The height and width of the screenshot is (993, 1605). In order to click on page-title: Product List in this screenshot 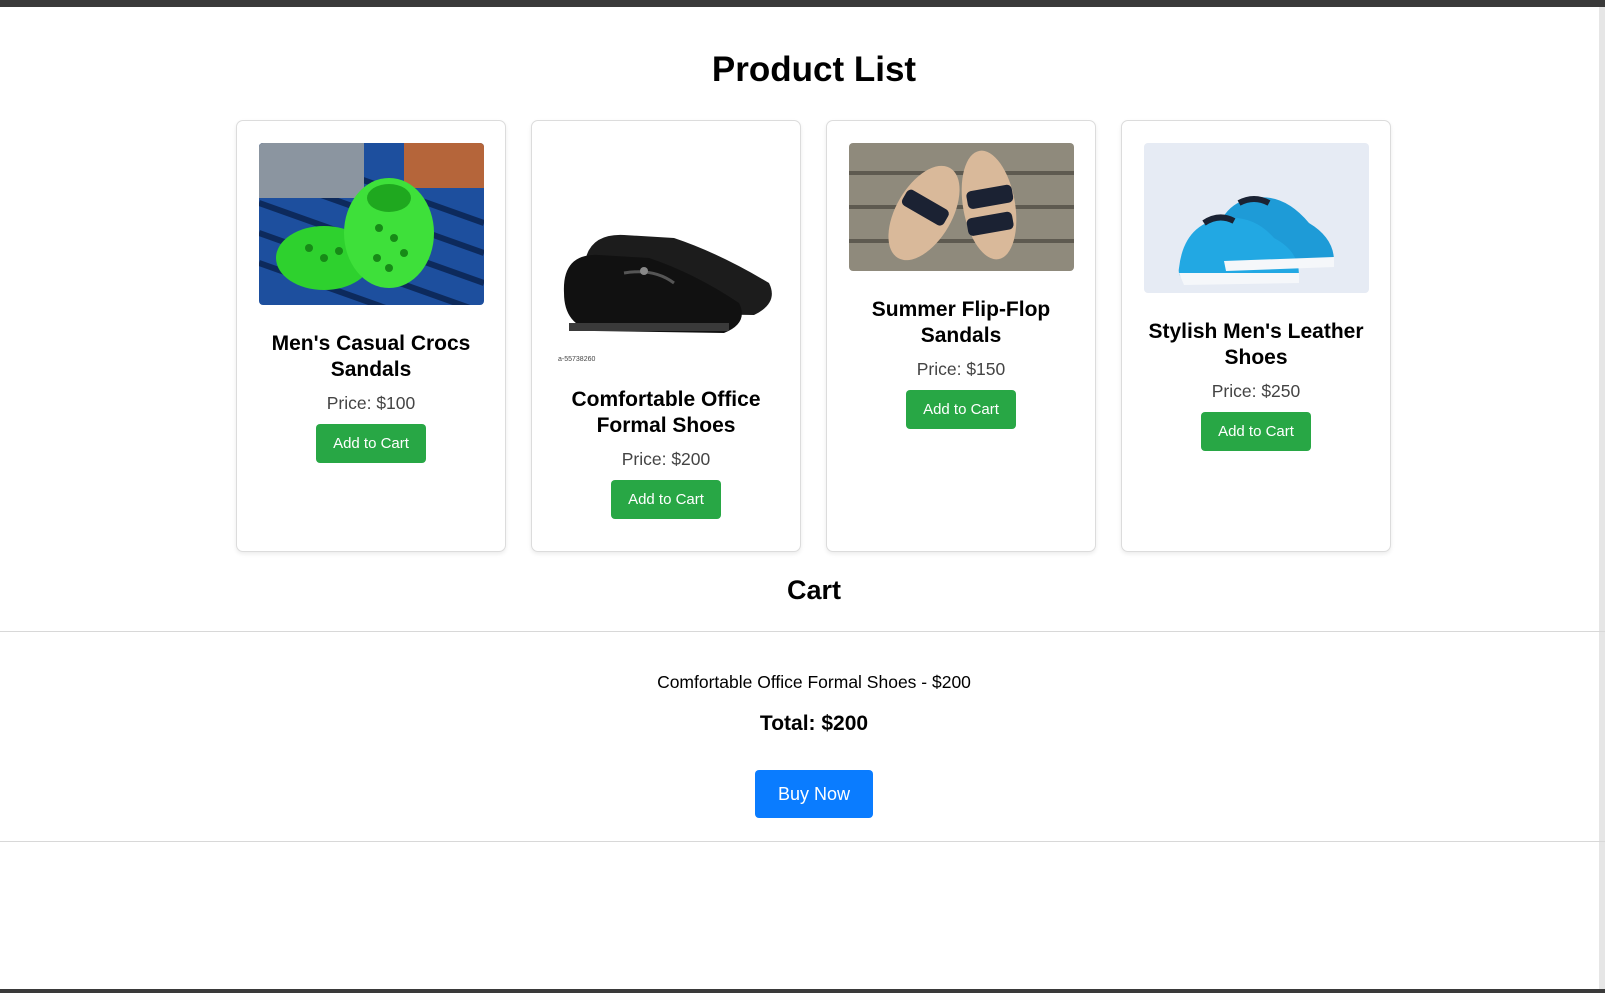, I will do `click(814, 69)`.